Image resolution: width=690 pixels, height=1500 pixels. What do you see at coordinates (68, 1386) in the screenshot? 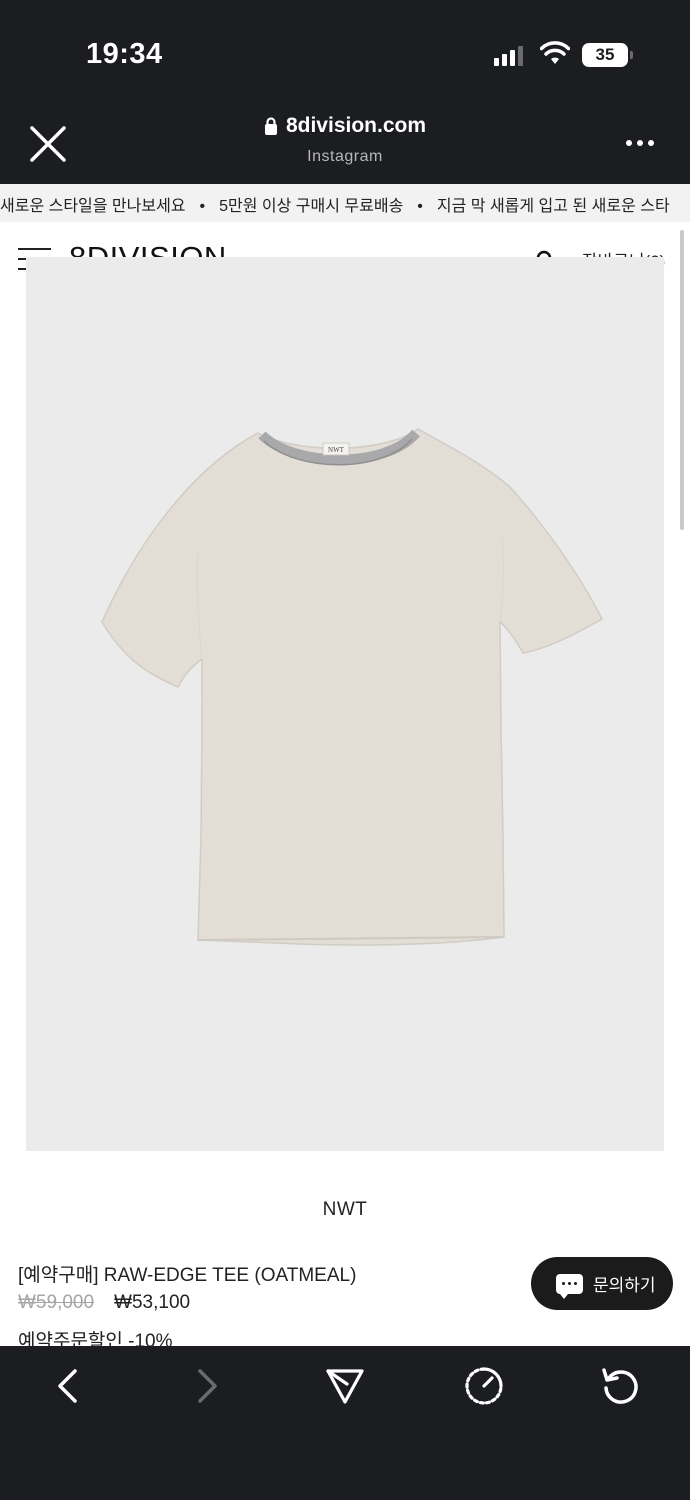
I see `back-icon` at bounding box center [68, 1386].